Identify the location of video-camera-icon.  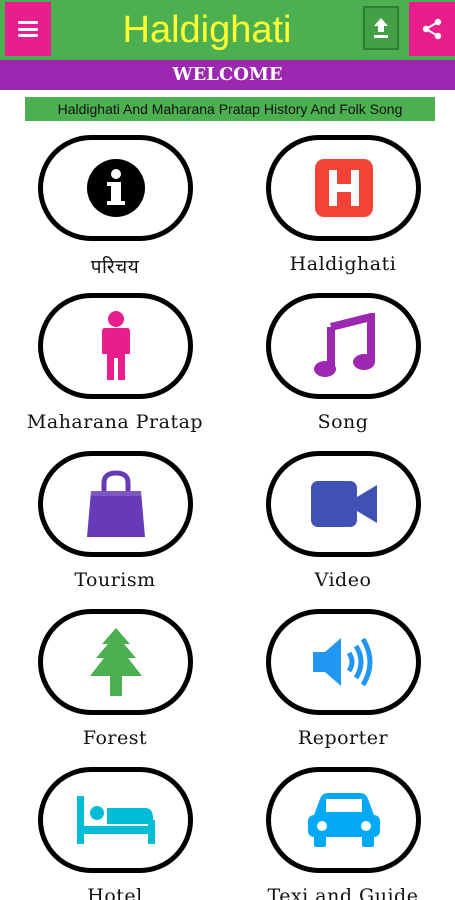
(343, 504).